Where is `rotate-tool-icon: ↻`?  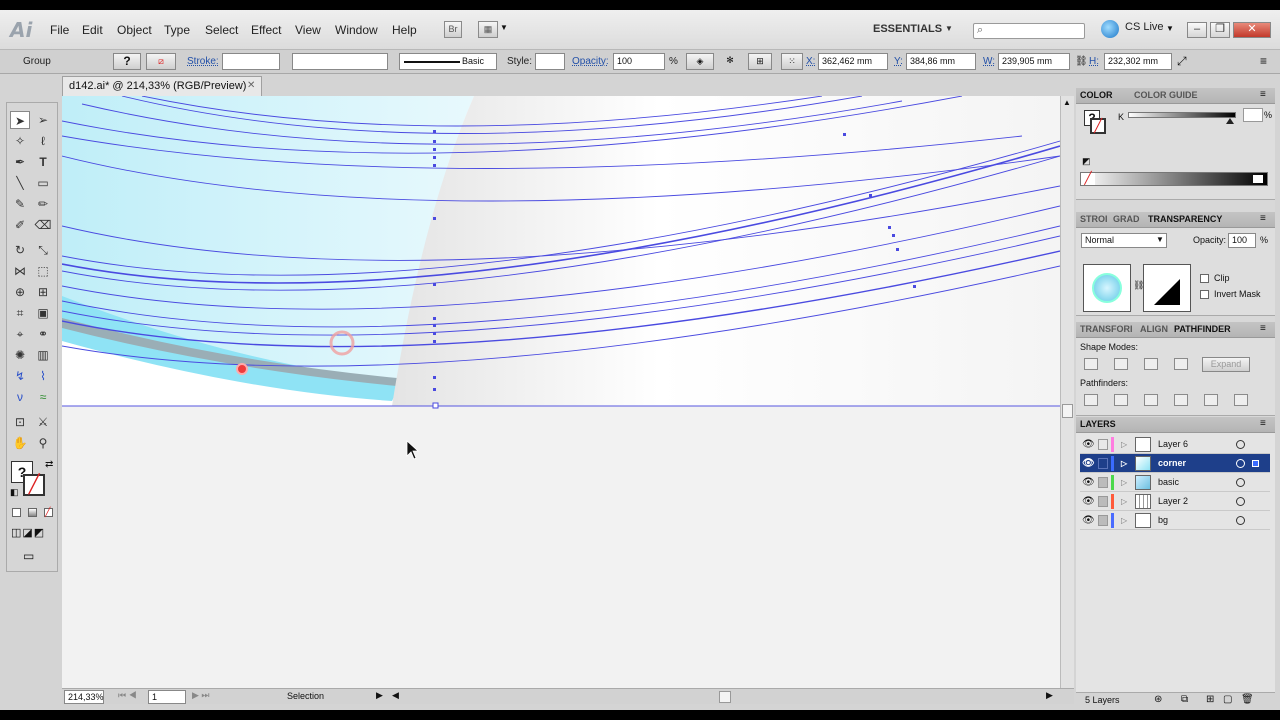
rotate-tool-icon: ↻ is located at coordinates (20, 250).